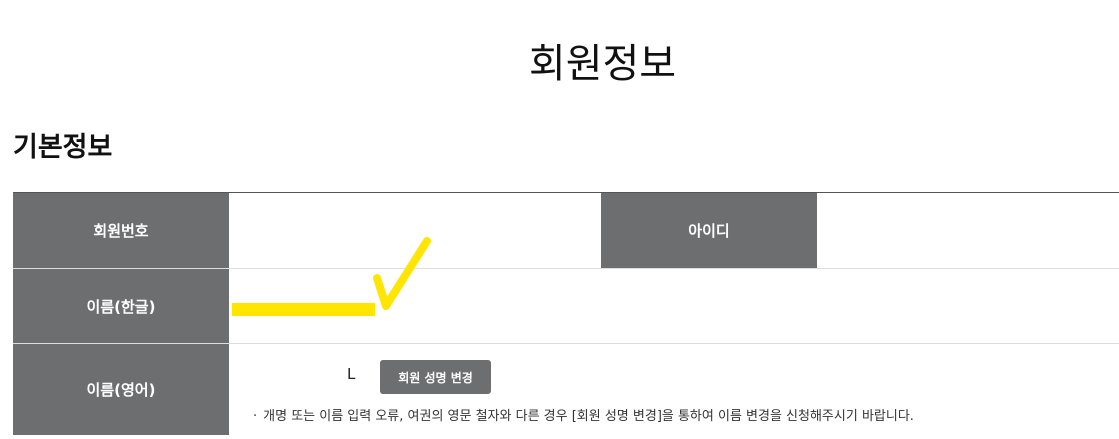  What do you see at coordinates (351, 374) in the screenshot?
I see `name-english-value: L` at bounding box center [351, 374].